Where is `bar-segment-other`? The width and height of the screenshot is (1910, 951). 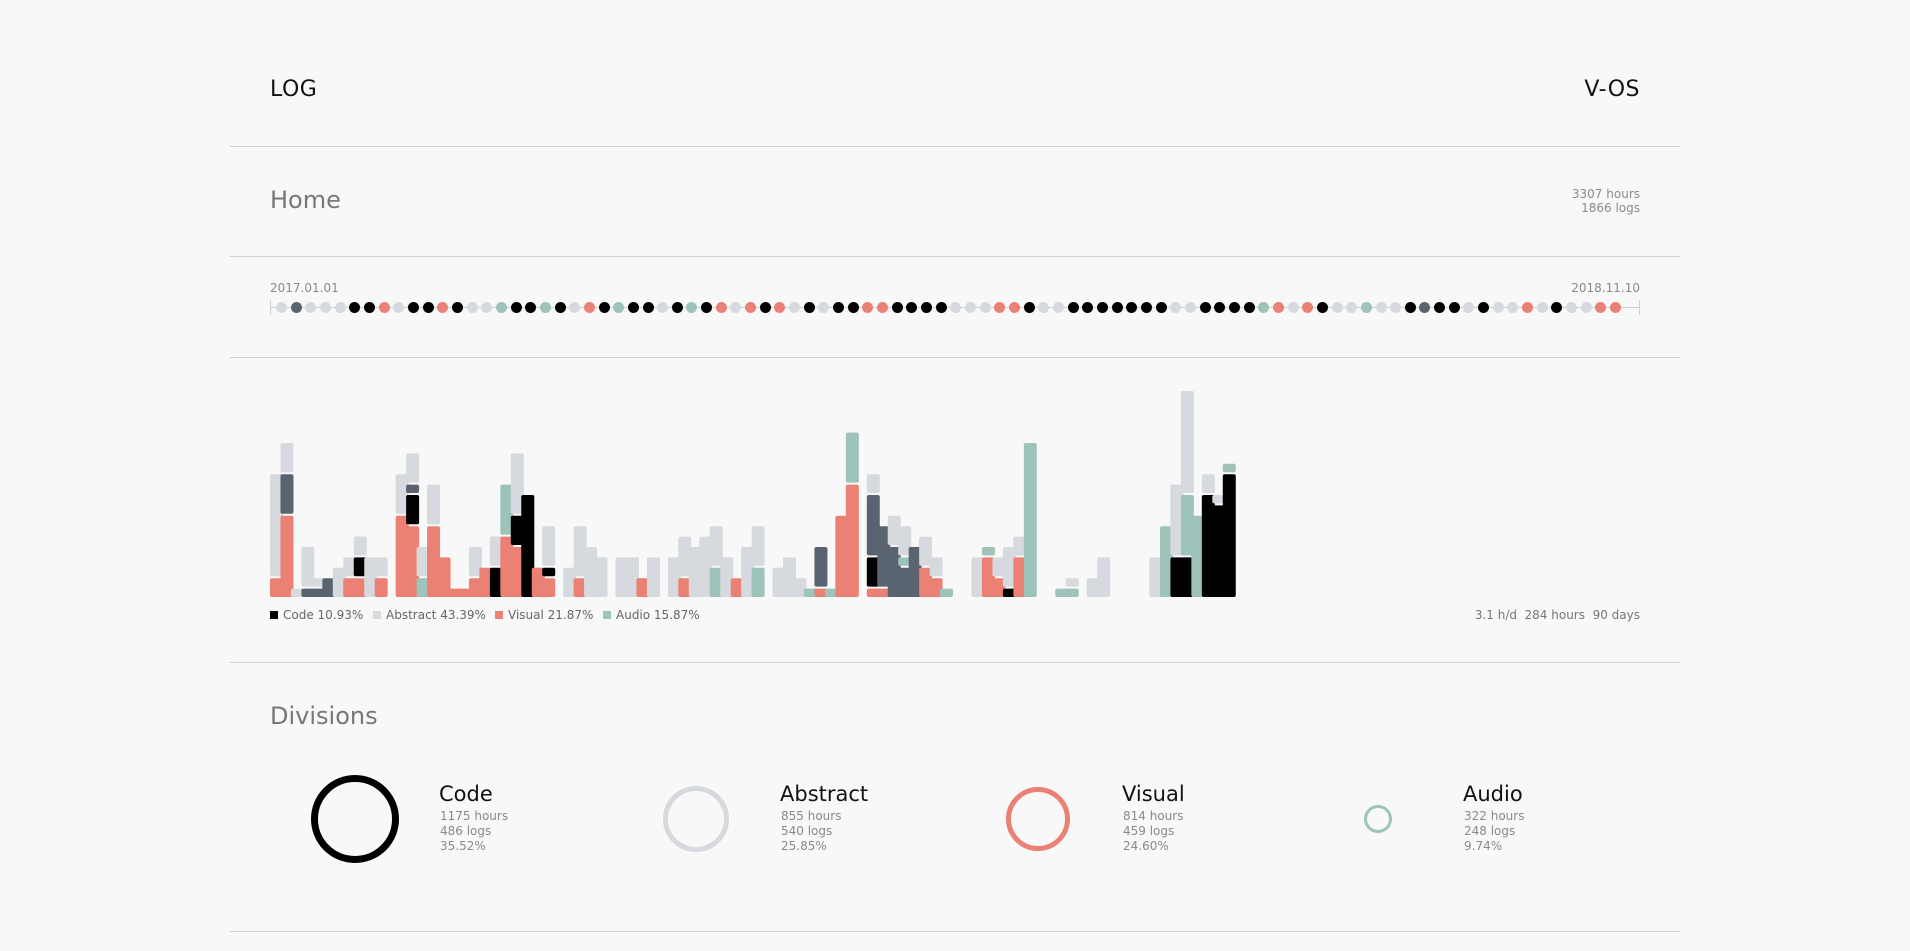
bar-segment-other is located at coordinates (821, 567).